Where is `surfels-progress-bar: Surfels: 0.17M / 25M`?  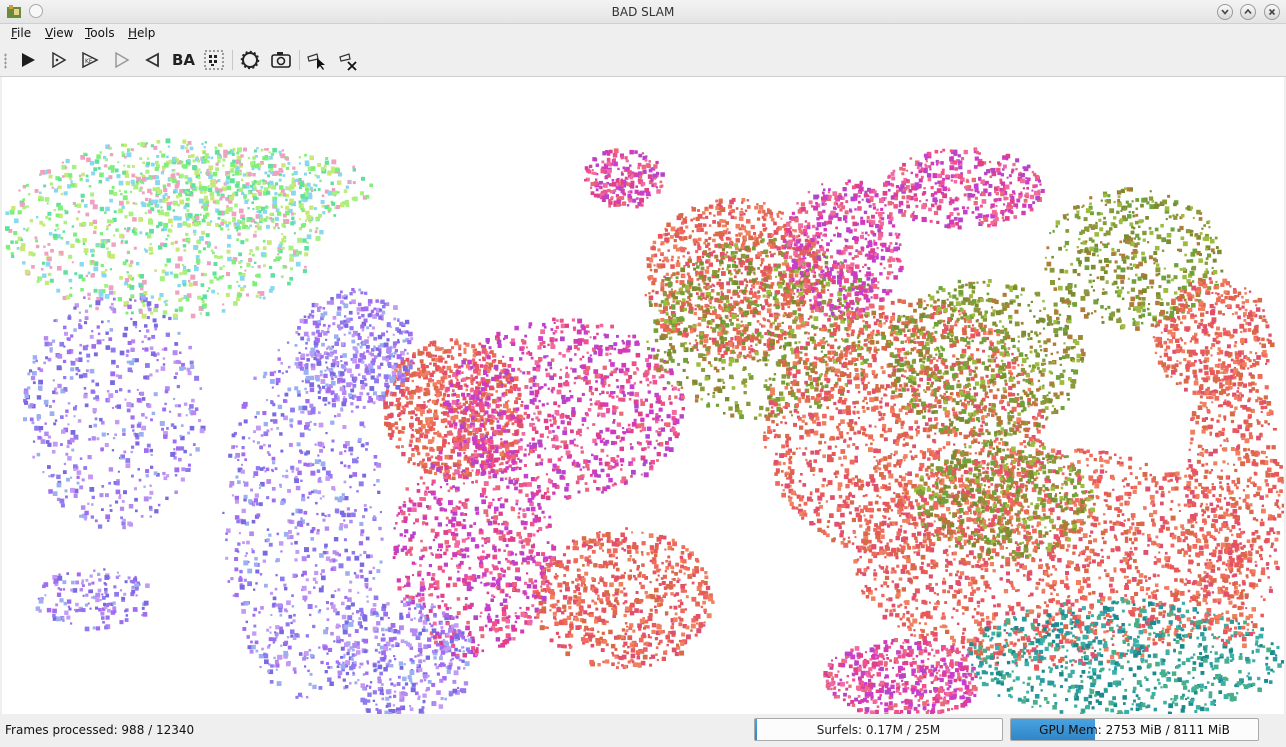
surfels-progress-bar: Surfels: 0.17M / 25M is located at coordinates (878, 729).